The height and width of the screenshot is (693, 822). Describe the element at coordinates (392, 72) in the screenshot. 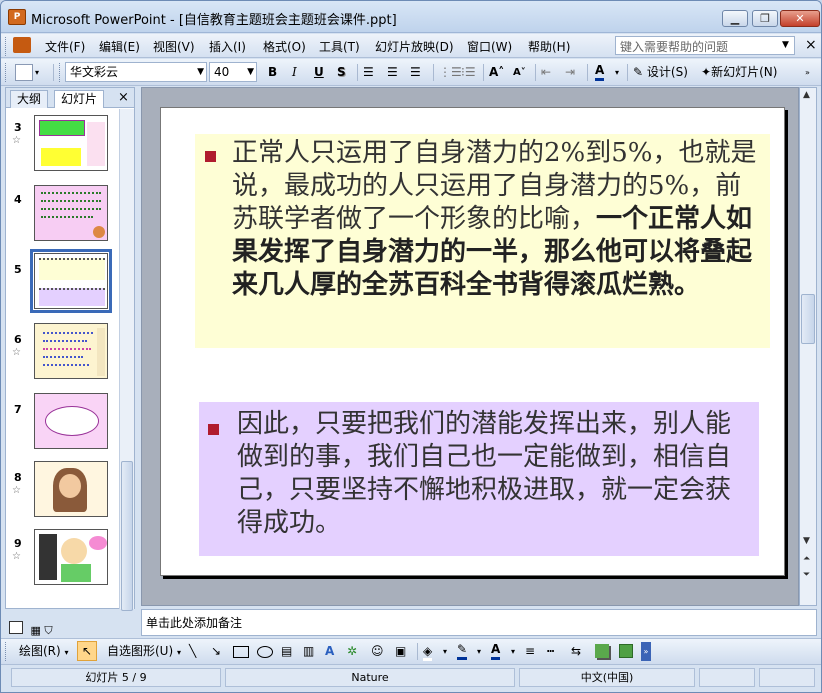

I see `align-center-icon: ☰` at that location.